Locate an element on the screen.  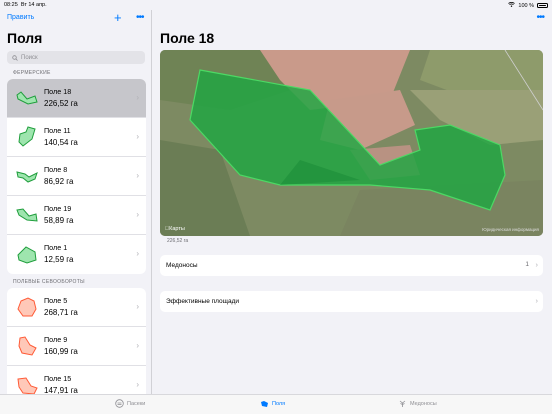
battery-icon is located at coordinates (542, 5).